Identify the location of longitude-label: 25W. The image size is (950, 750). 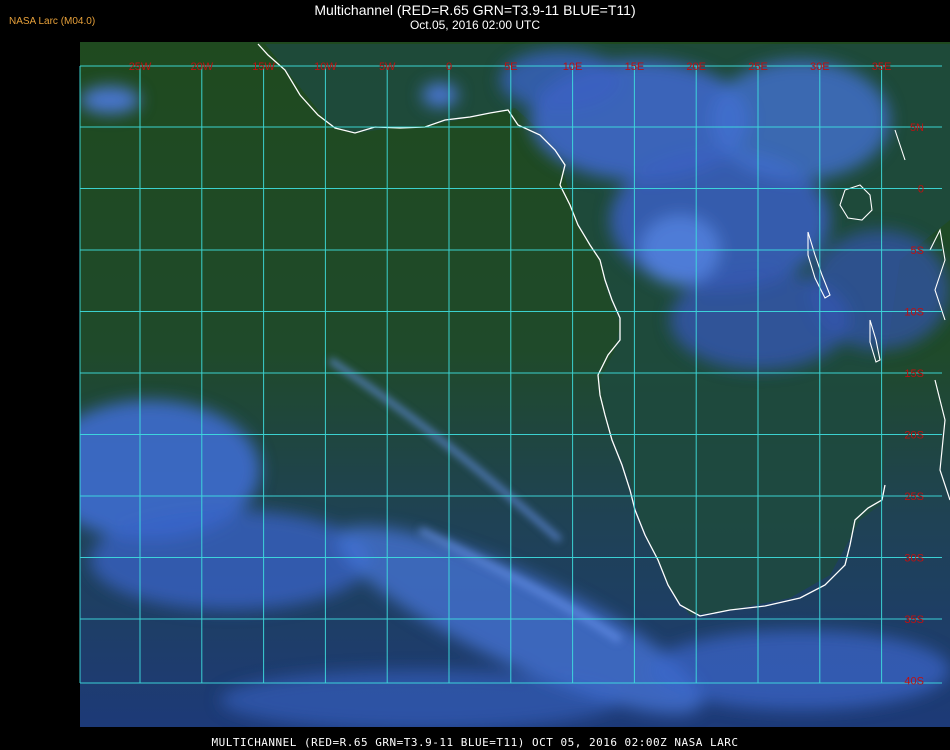
(140, 67).